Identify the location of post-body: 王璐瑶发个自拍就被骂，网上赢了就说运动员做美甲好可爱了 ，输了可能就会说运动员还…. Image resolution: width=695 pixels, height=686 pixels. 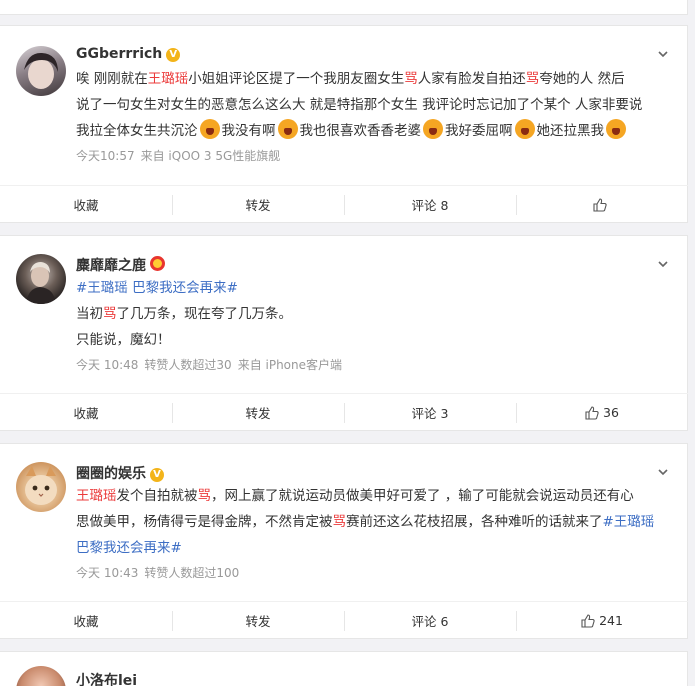
(376, 522).